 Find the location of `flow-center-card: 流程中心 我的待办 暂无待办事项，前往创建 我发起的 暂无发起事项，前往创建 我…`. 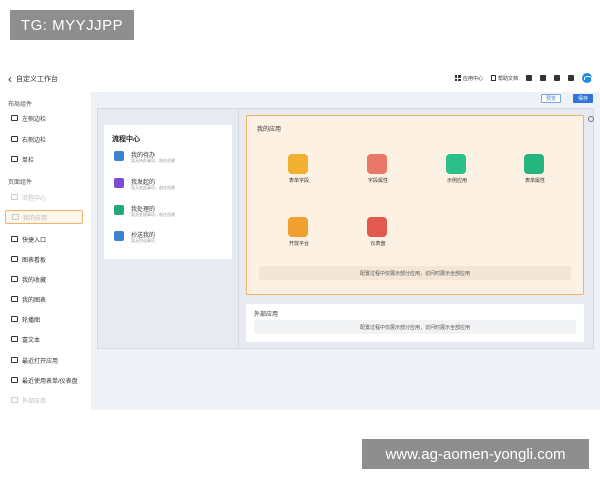

flow-center-card: 流程中心 我的待办 暂无待办事项，前往创建 我发起的 暂无发起事项，前往创建 我… is located at coordinates (168, 192).